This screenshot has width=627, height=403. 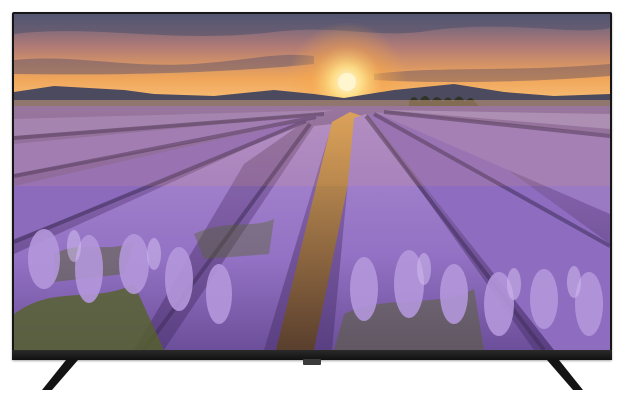 I want to click on power-indicator, so click(x=312, y=362).